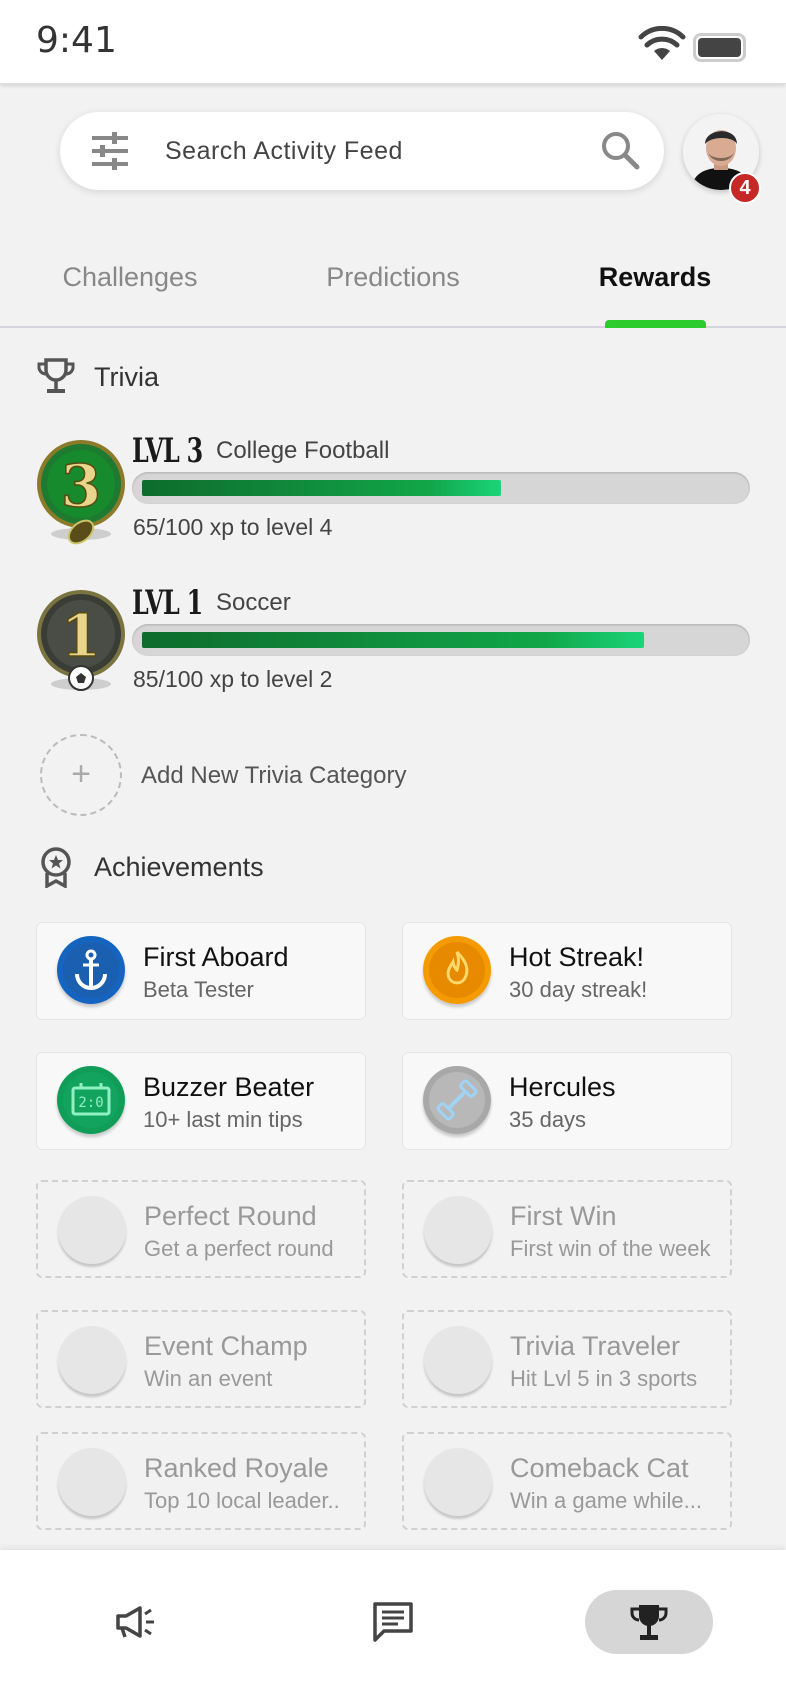 Image resolution: width=786 pixels, height=1704 pixels. What do you see at coordinates (56, 867) in the screenshot?
I see `award-ribbon-icon` at bounding box center [56, 867].